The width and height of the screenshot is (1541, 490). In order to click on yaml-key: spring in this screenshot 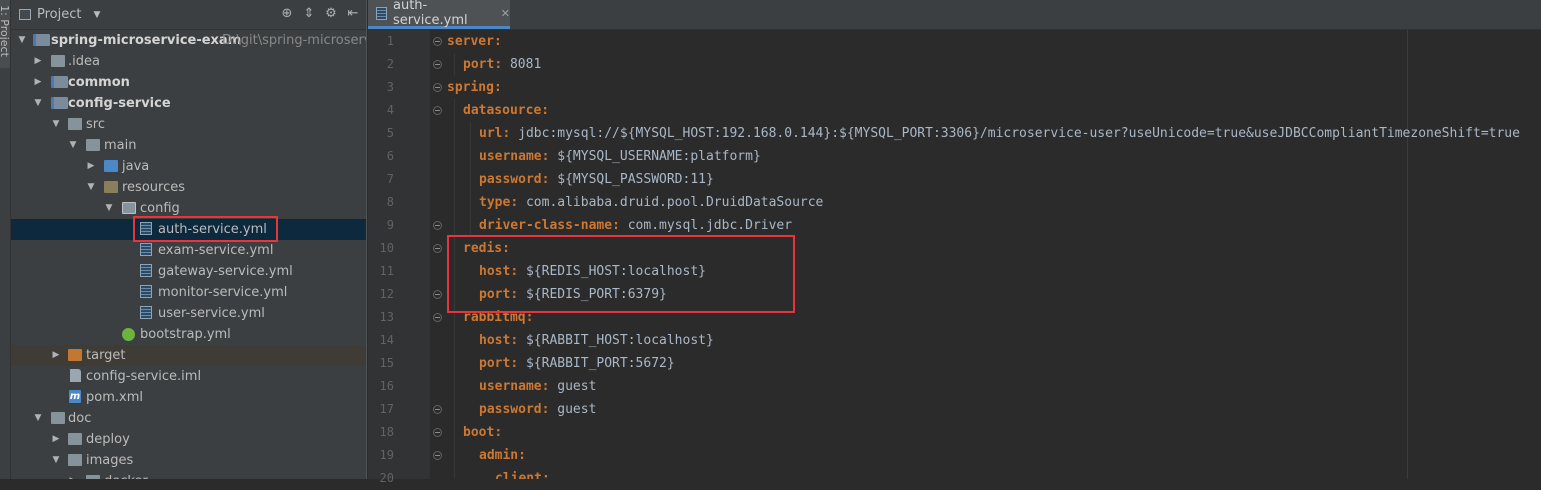, I will do `click(470, 87)`.